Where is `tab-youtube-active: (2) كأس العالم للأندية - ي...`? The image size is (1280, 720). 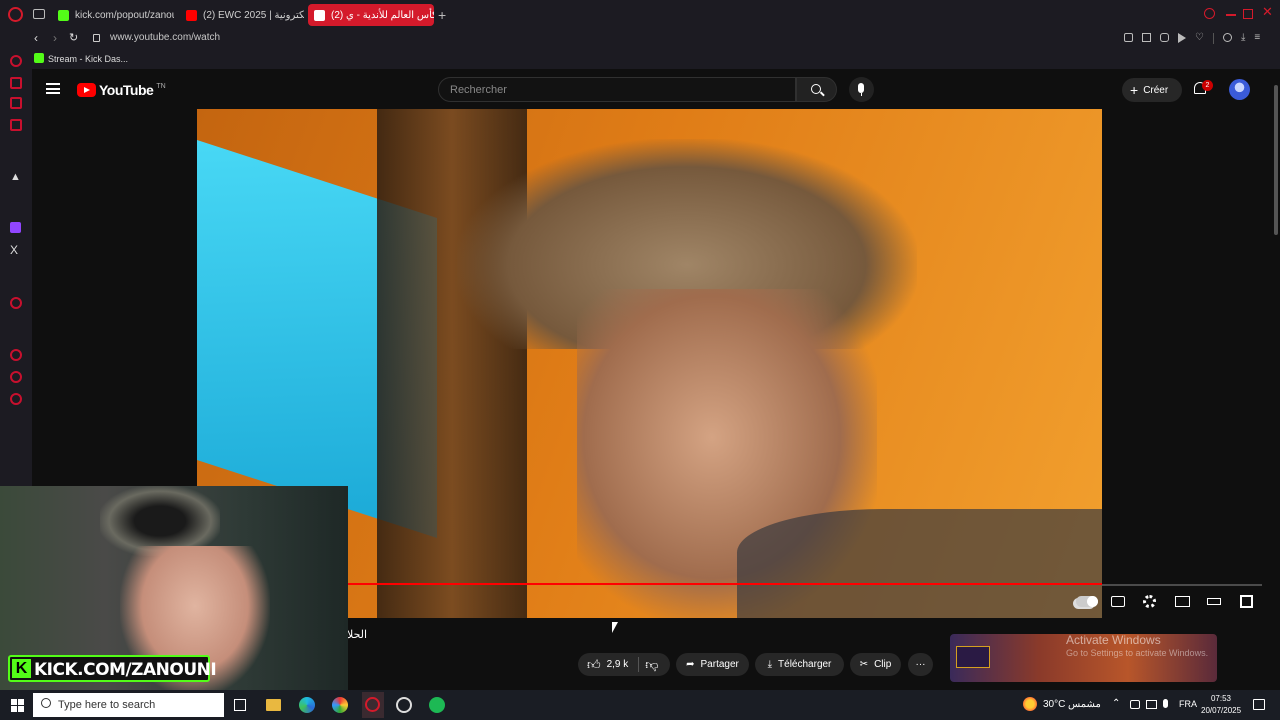 tab-youtube-active: (2) كأس العالم للأندية - ي... is located at coordinates (371, 15).